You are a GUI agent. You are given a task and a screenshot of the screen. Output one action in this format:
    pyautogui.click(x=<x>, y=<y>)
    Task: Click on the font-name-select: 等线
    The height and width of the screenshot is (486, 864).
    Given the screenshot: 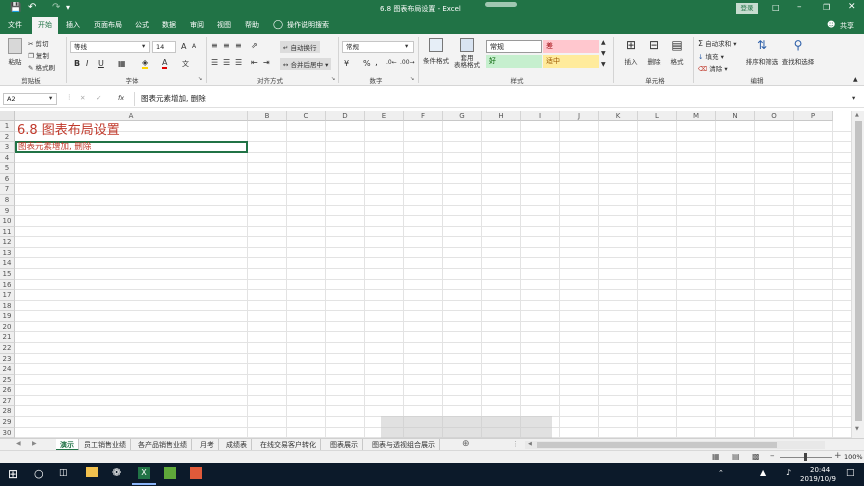 What is the action you would take?
    pyautogui.click(x=110, y=47)
    